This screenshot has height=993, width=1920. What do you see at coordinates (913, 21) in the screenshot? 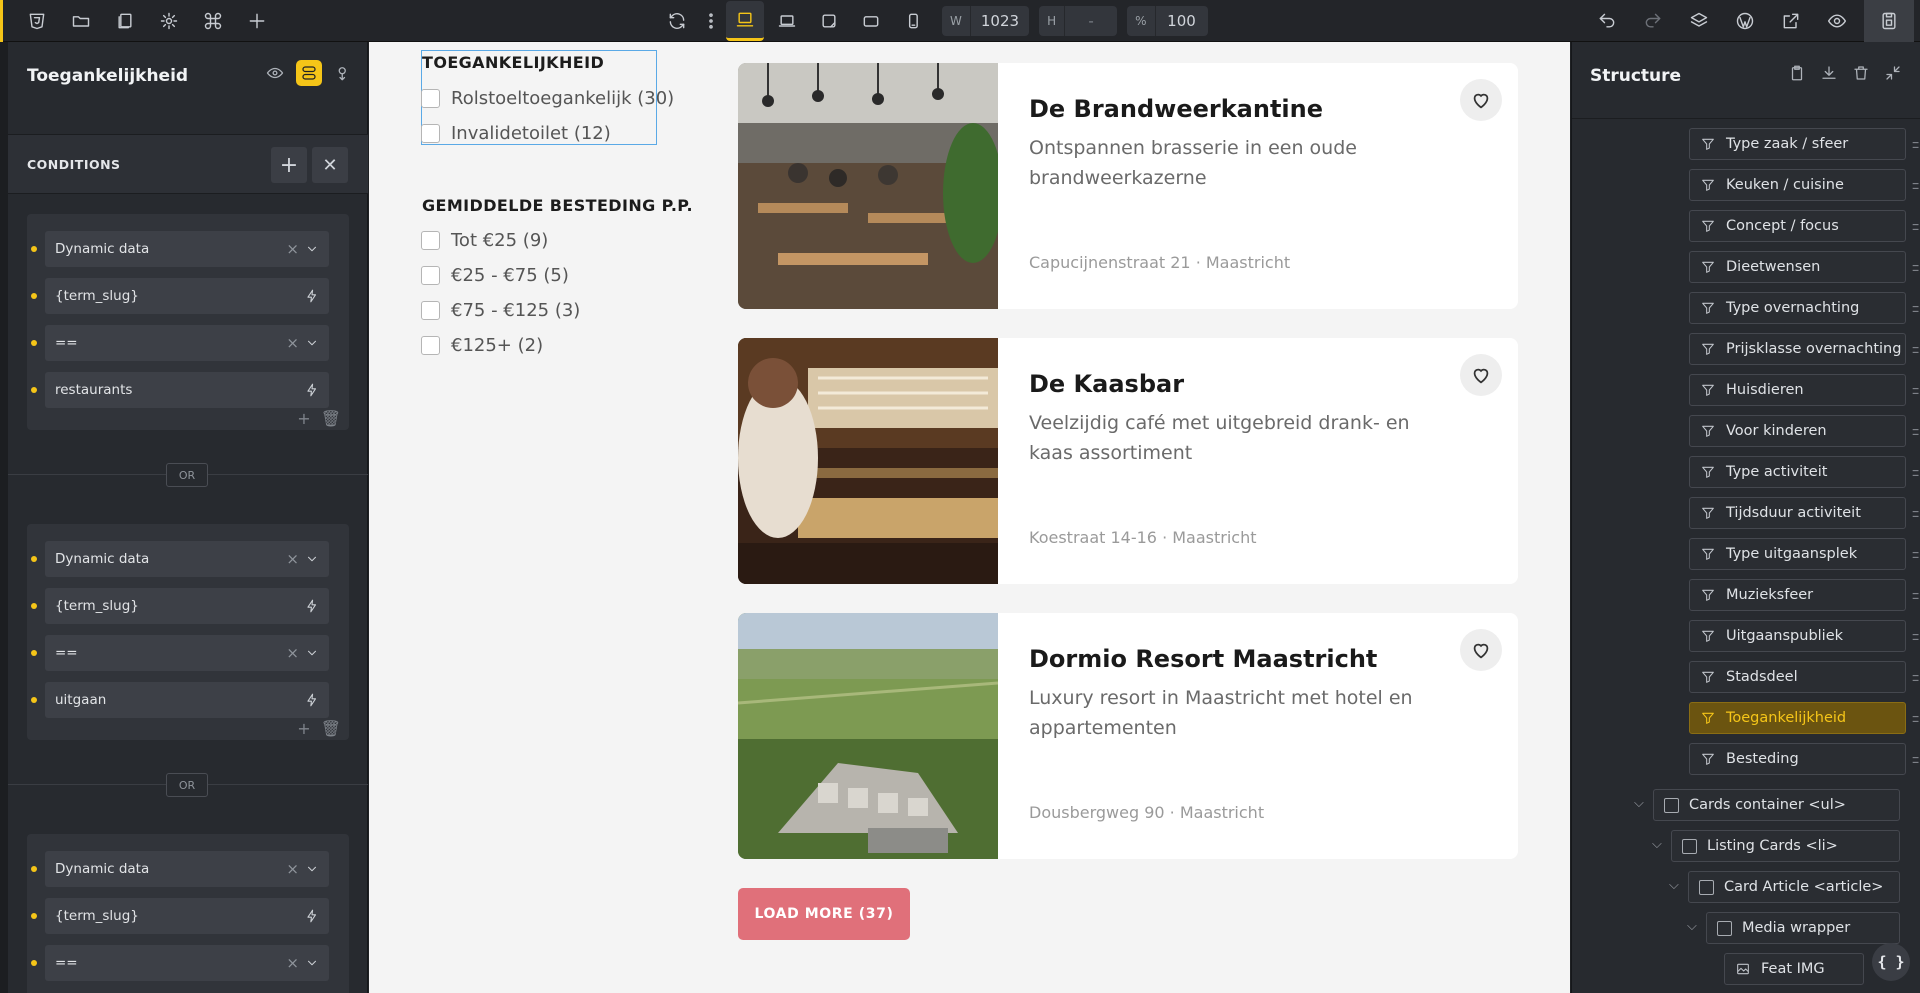
I see `breakpoint-mobile-icon` at bounding box center [913, 21].